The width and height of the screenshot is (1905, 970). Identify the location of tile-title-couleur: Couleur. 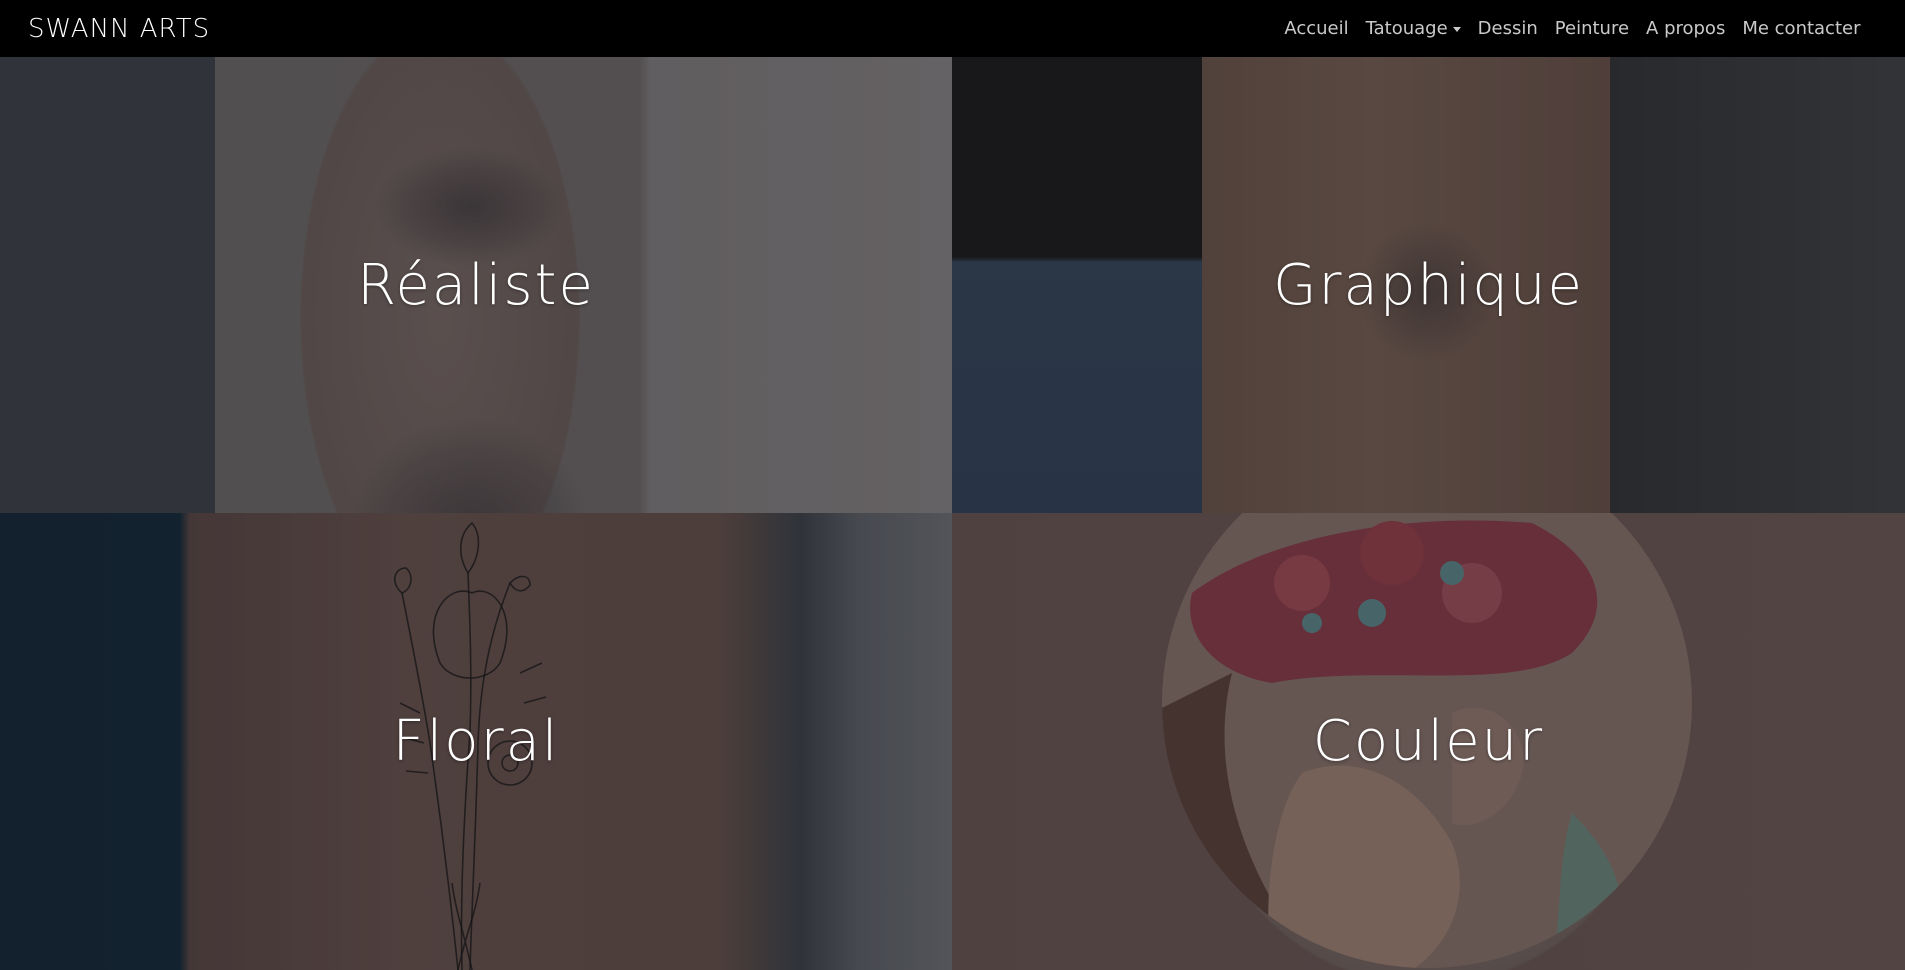
(1428, 741).